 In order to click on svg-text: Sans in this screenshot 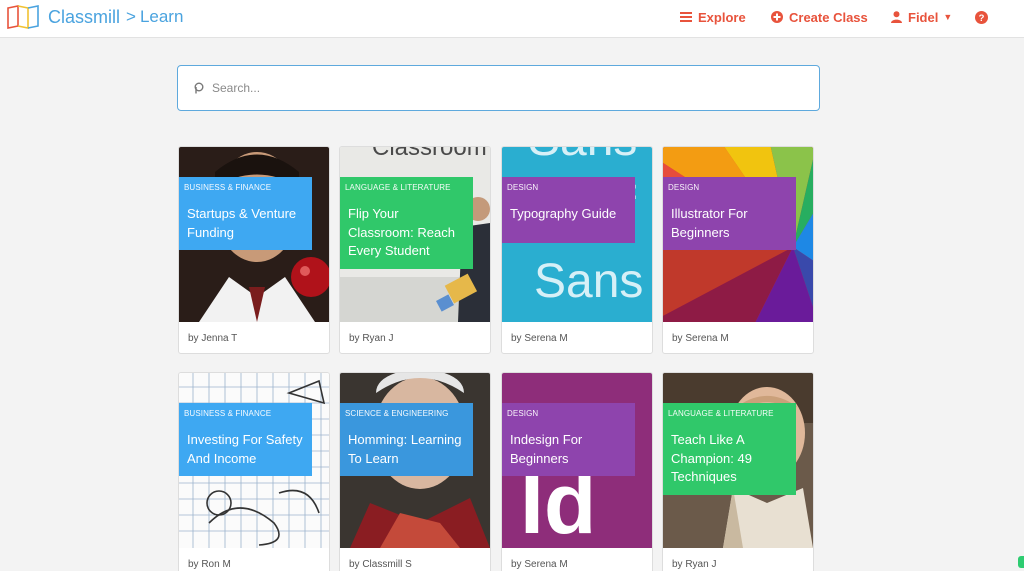, I will do `click(582, 156)`.